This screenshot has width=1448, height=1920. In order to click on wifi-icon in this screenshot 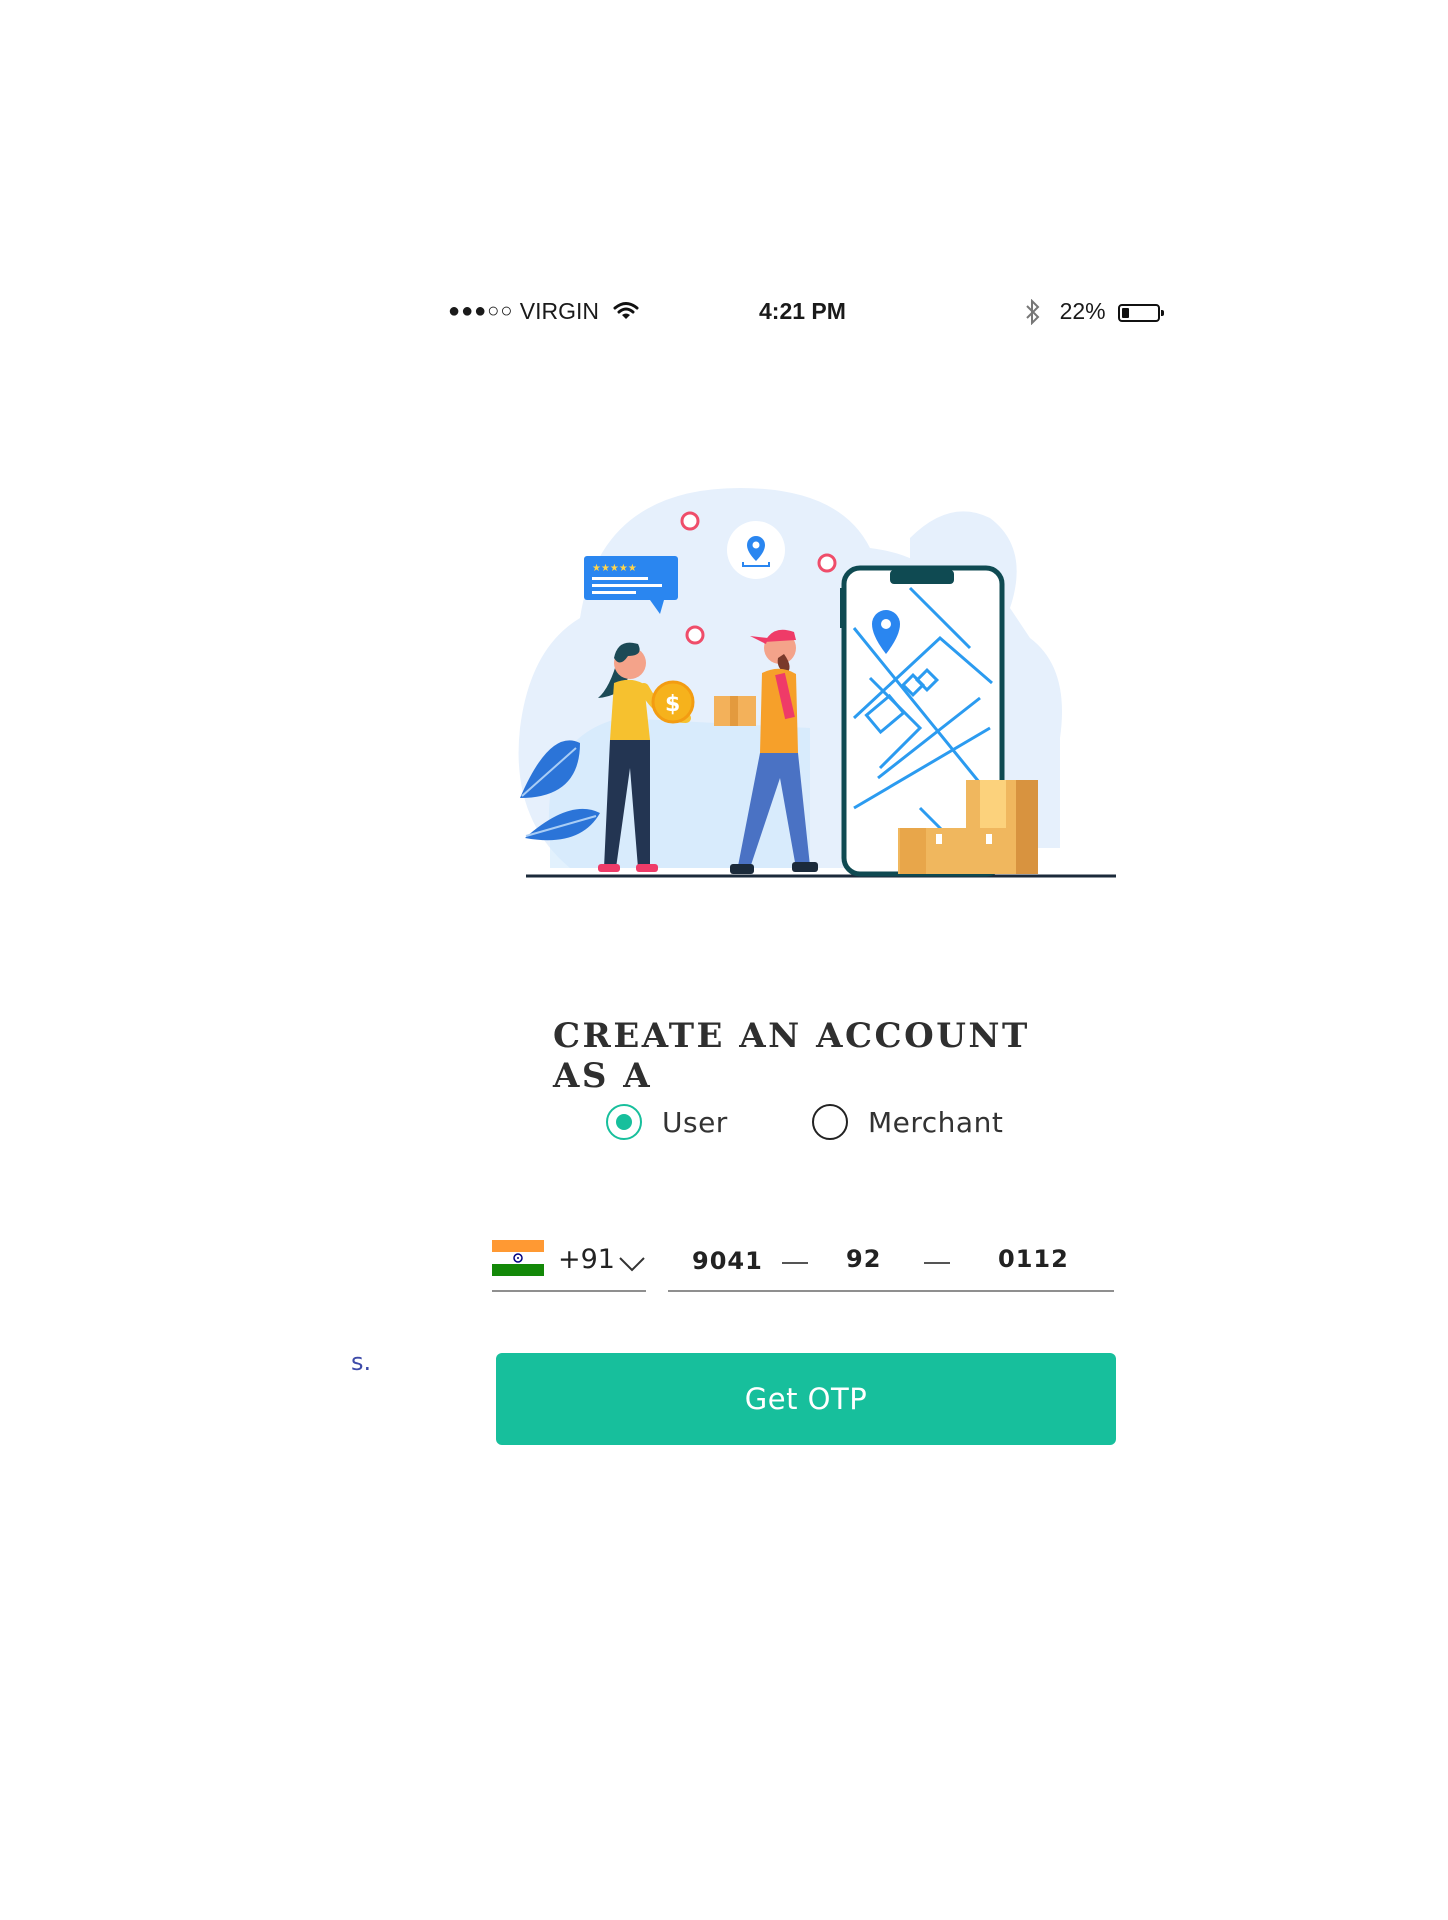, I will do `click(626, 310)`.